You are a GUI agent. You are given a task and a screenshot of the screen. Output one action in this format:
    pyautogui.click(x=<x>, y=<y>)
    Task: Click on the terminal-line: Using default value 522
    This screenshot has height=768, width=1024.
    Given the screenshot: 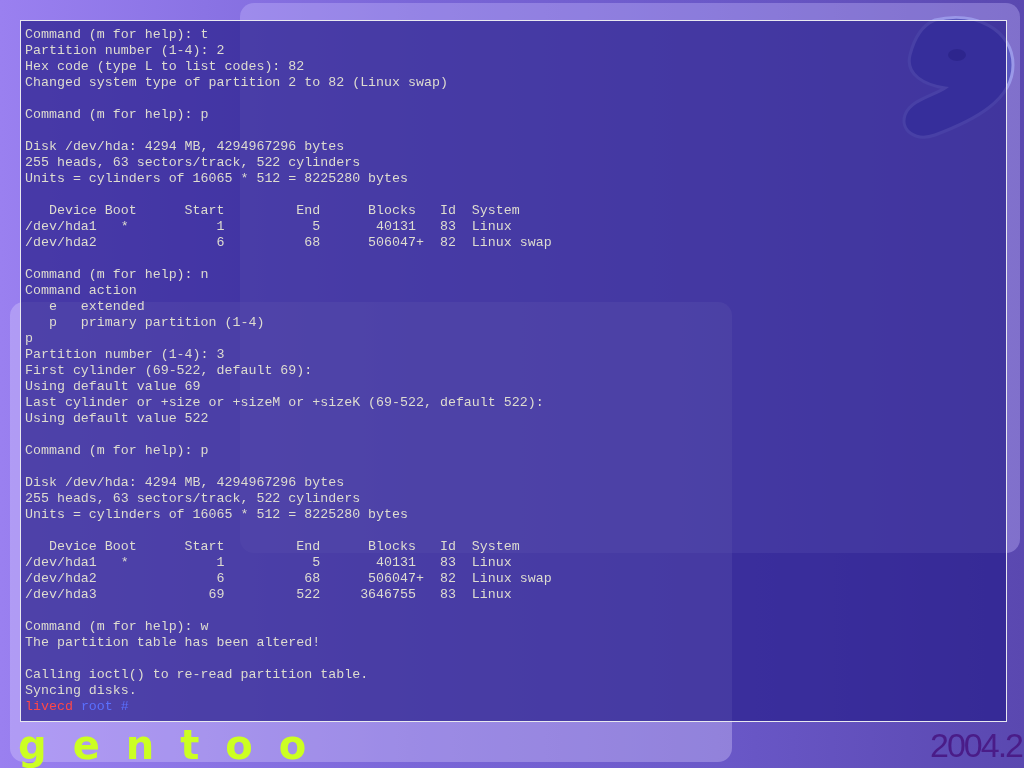 What is the action you would take?
    pyautogui.click(x=117, y=418)
    